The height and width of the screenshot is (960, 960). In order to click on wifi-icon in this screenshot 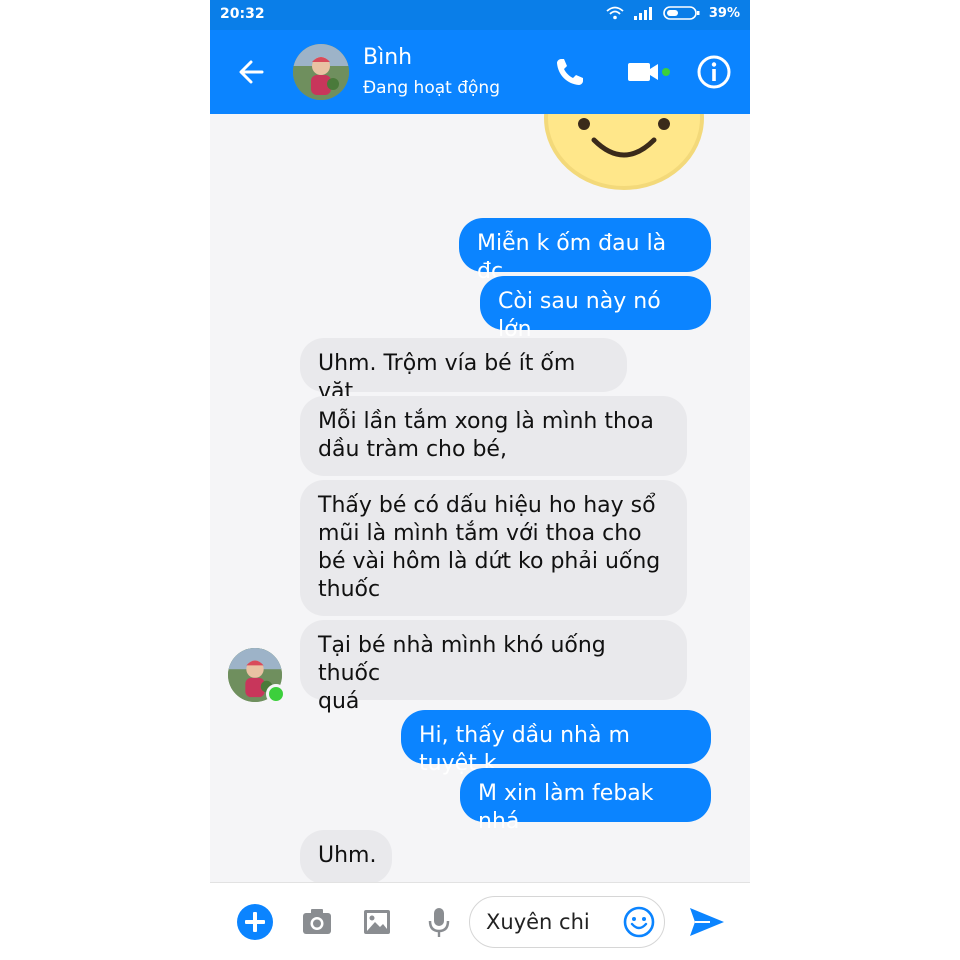, I will do `click(615, 13)`.